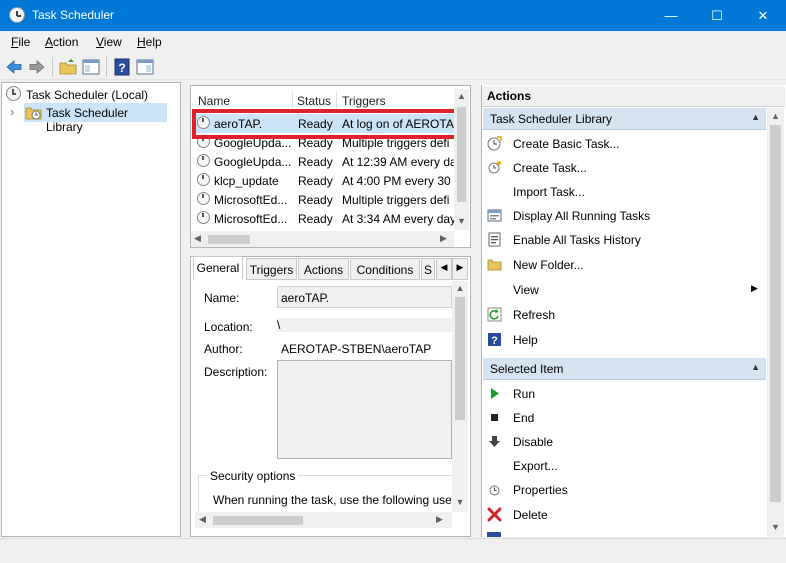 The width and height of the screenshot is (786, 563). Describe the element at coordinates (624, 340) in the screenshot. I see `action-help: ? Help` at that location.